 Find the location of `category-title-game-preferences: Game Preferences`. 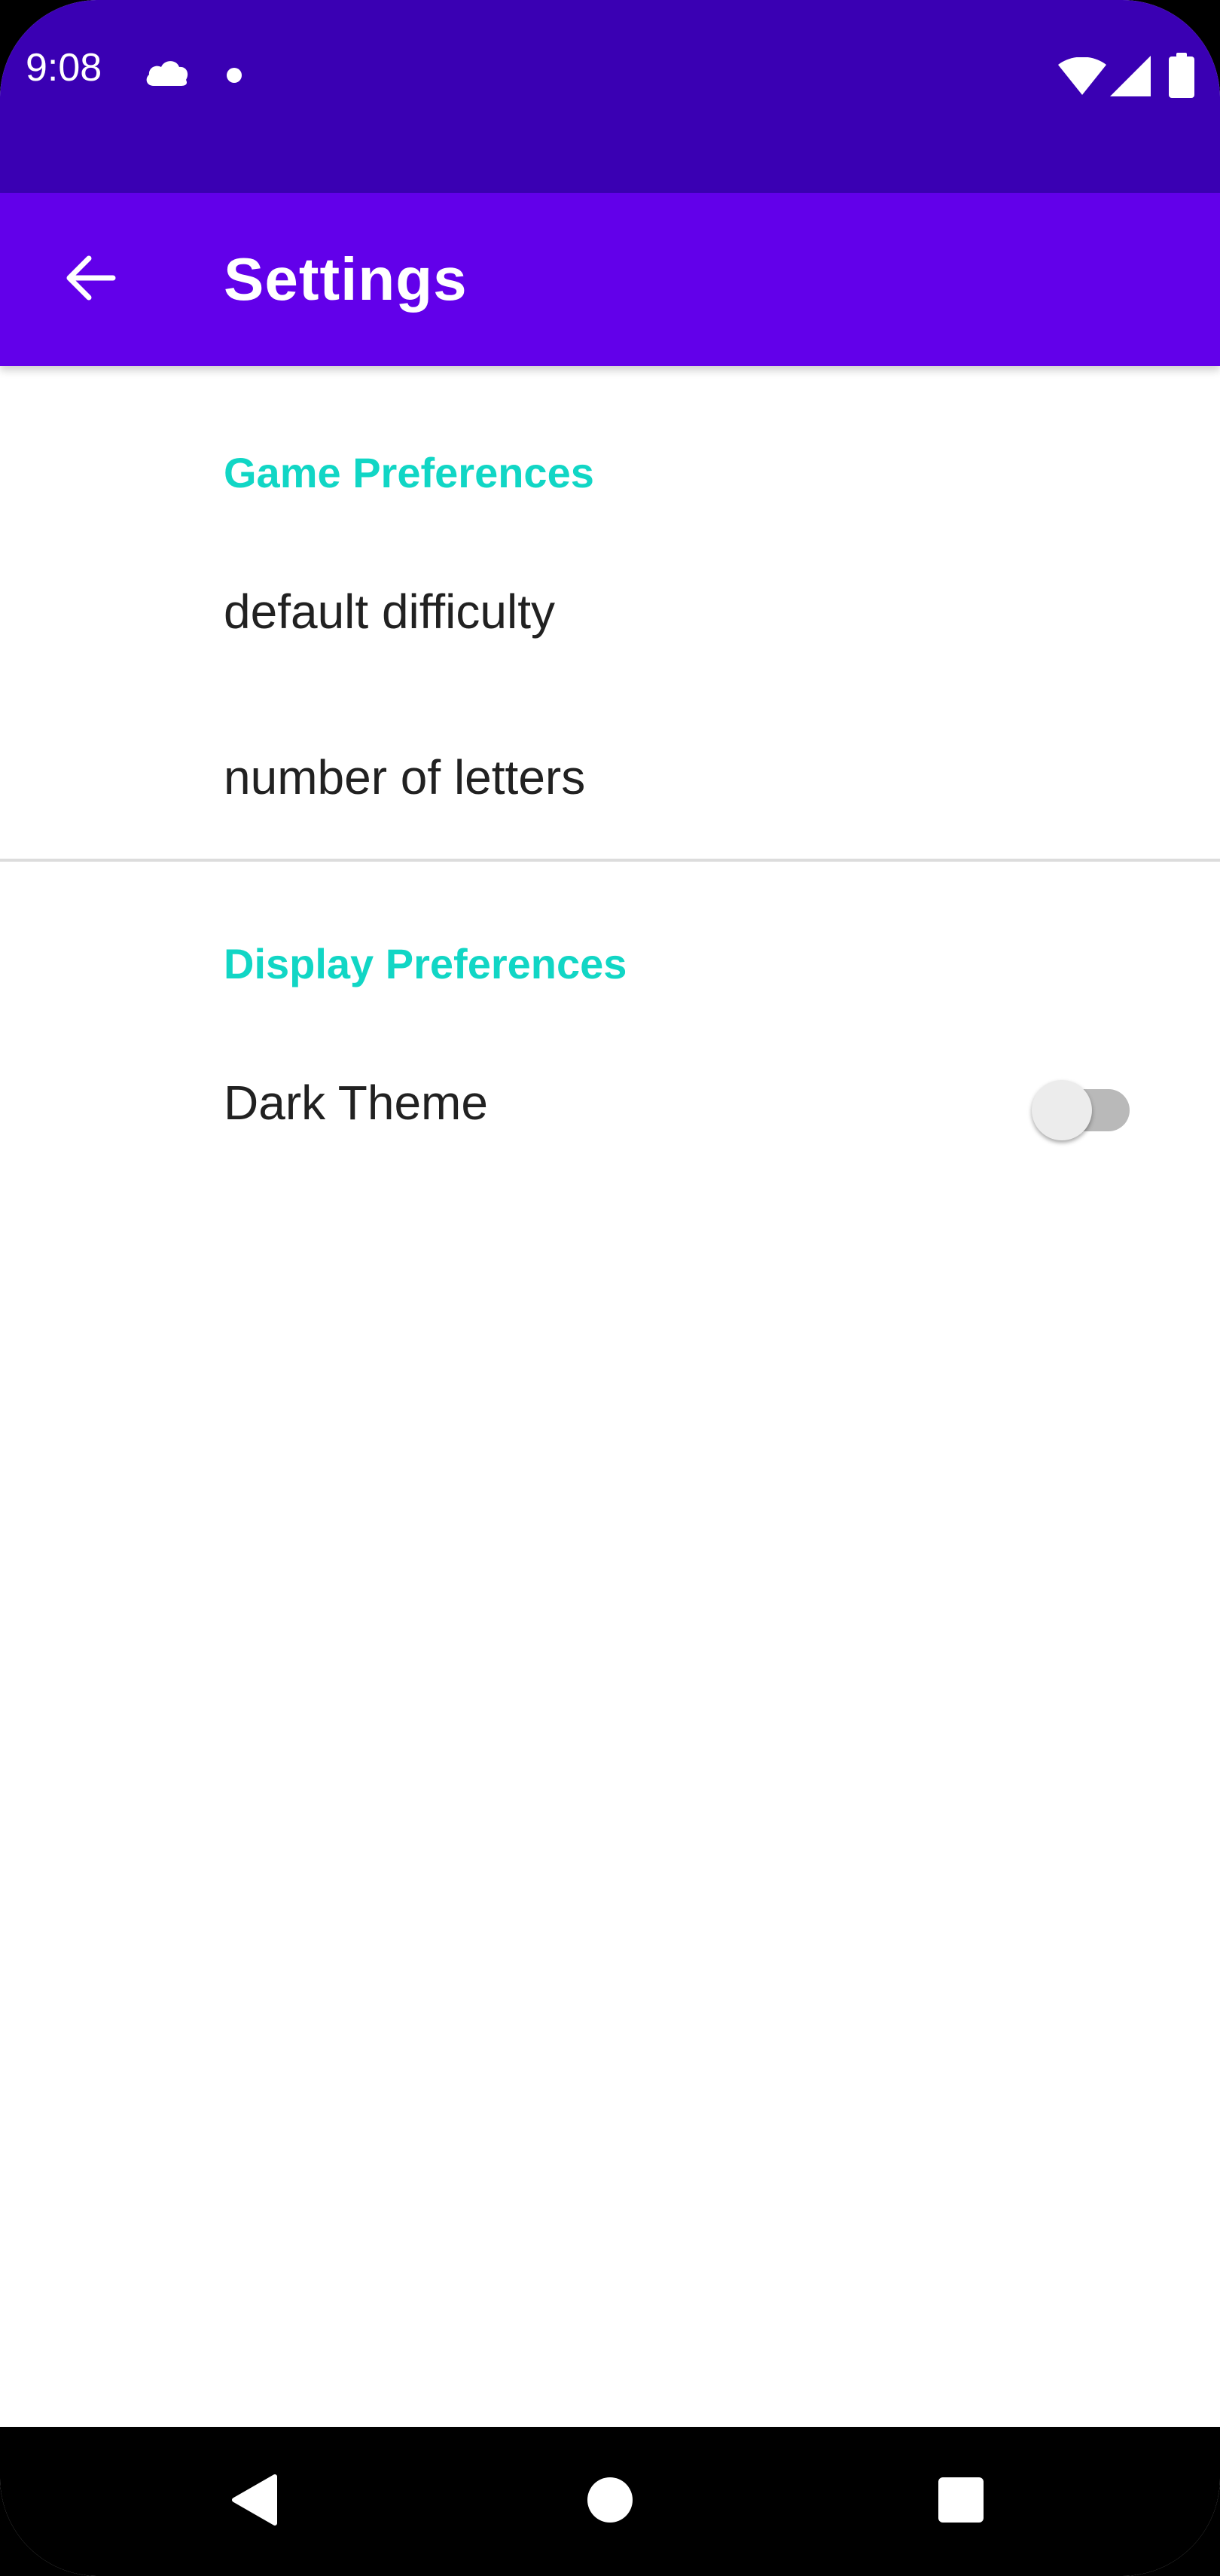

category-title-game-preferences: Game Preferences is located at coordinates (409, 473).